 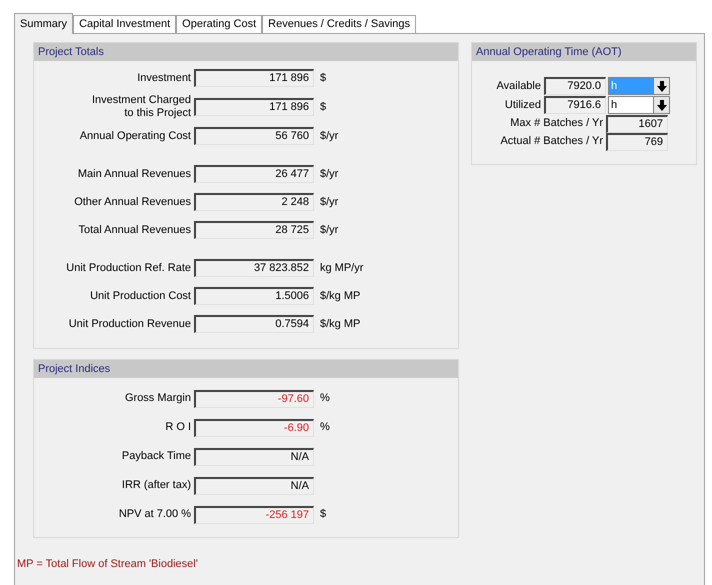 What do you see at coordinates (134, 230) in the screenshot?
I see `field-label: Total Annual Revenues` at bounding box center [134, 230].